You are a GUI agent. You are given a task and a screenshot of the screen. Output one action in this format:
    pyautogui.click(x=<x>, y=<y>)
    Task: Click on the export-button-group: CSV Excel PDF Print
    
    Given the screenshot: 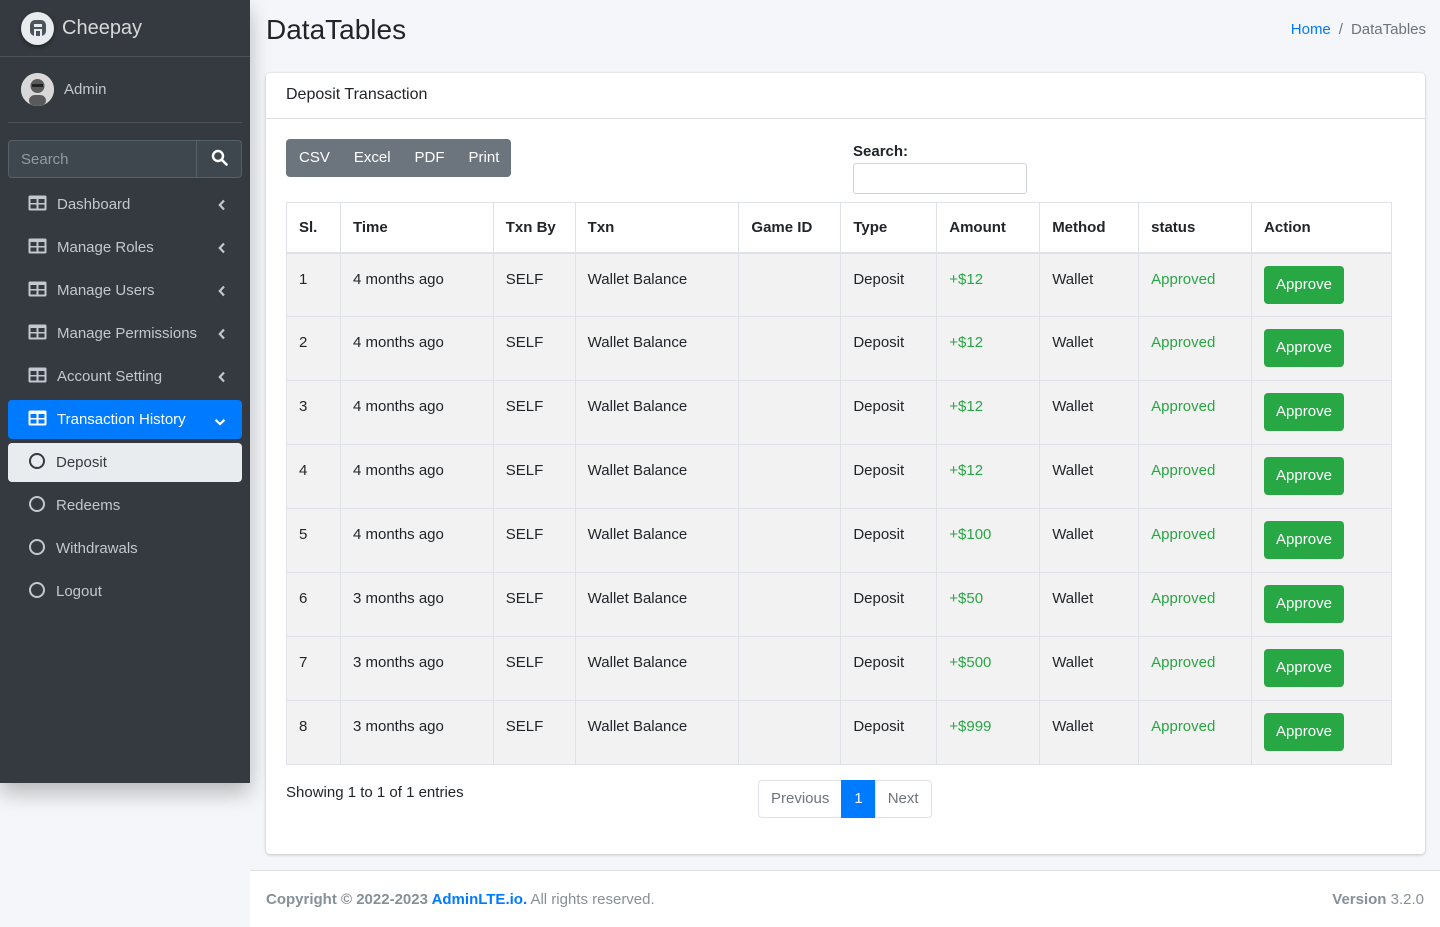 What is the action you would take?
    pyautogui.click(x=399, y=158)
    